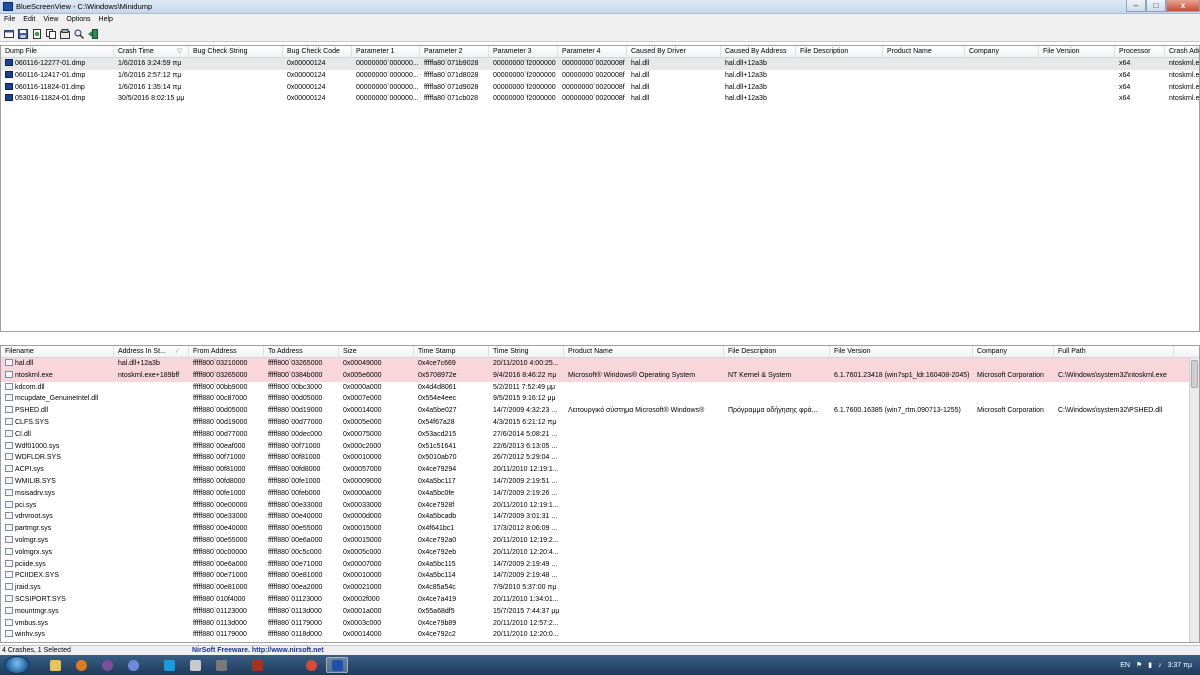 Image resolution: width=1200 pixels, height=675 pixels. What do you see at coordinates (592, 52) in the screenshot?
I see `column-header: Parameter 4` at bounding box center [592, 52].